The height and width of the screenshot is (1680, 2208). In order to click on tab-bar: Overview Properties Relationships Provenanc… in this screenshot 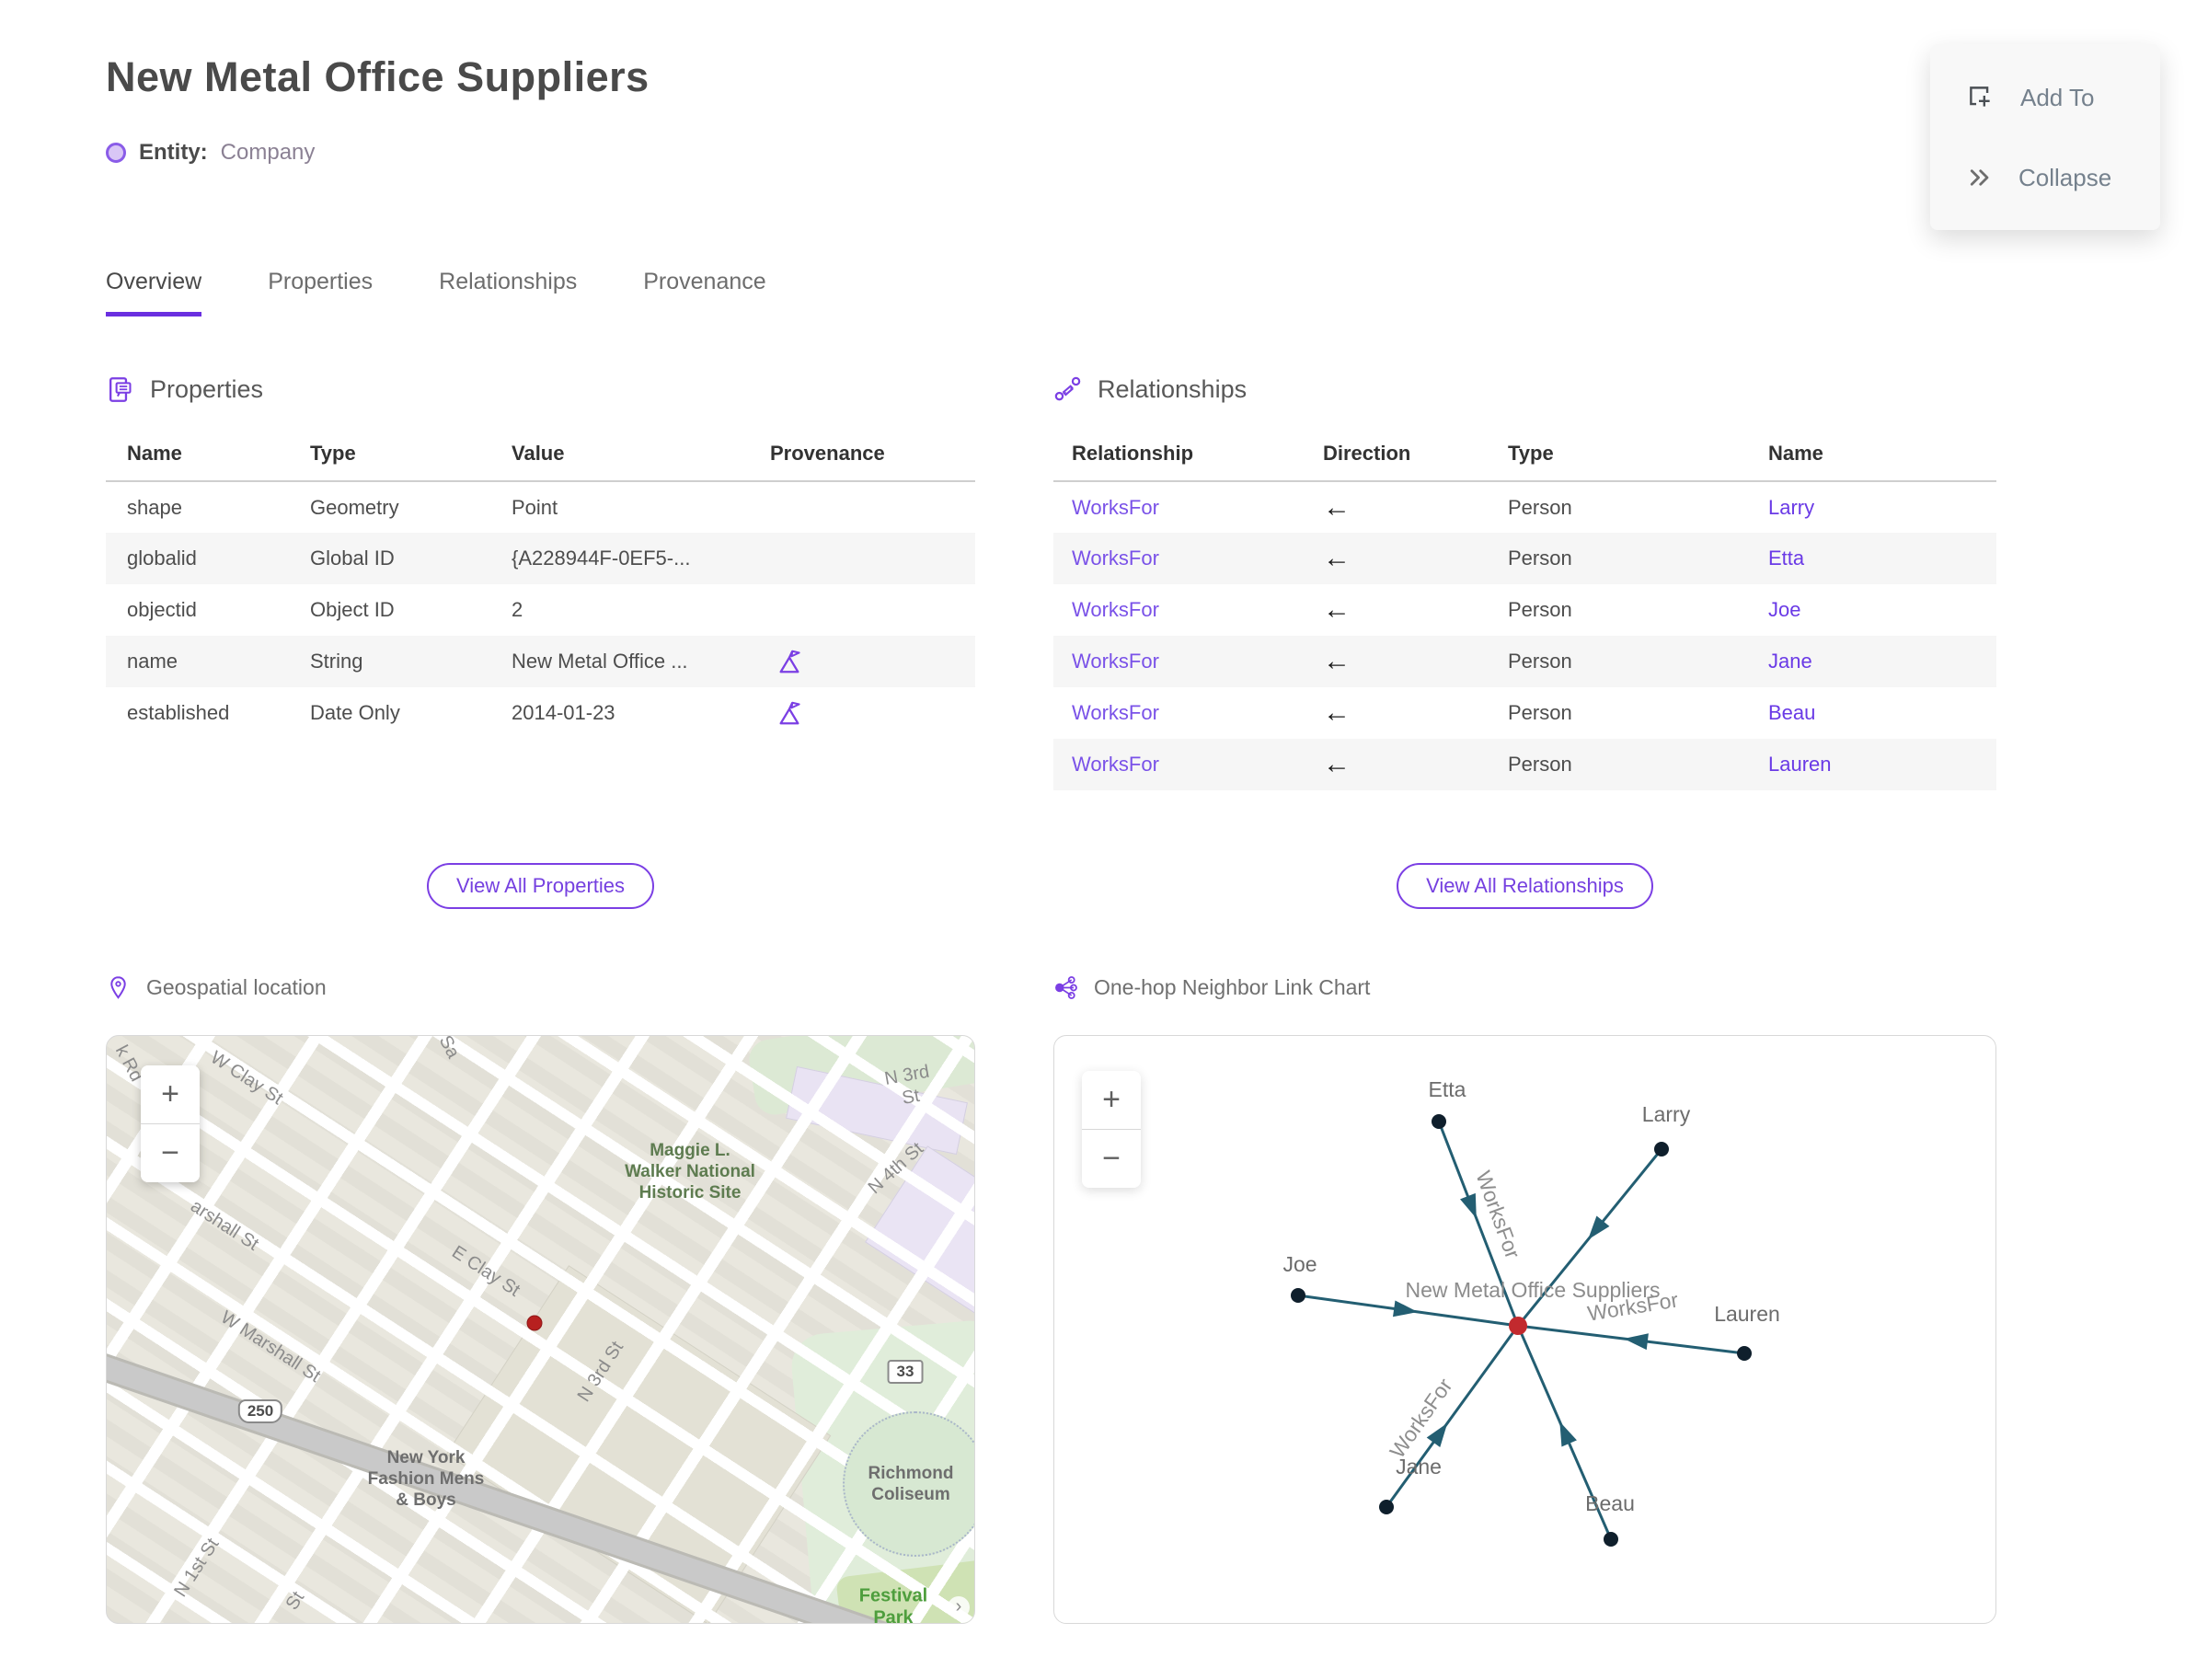, I will do `click(436, 292)`.